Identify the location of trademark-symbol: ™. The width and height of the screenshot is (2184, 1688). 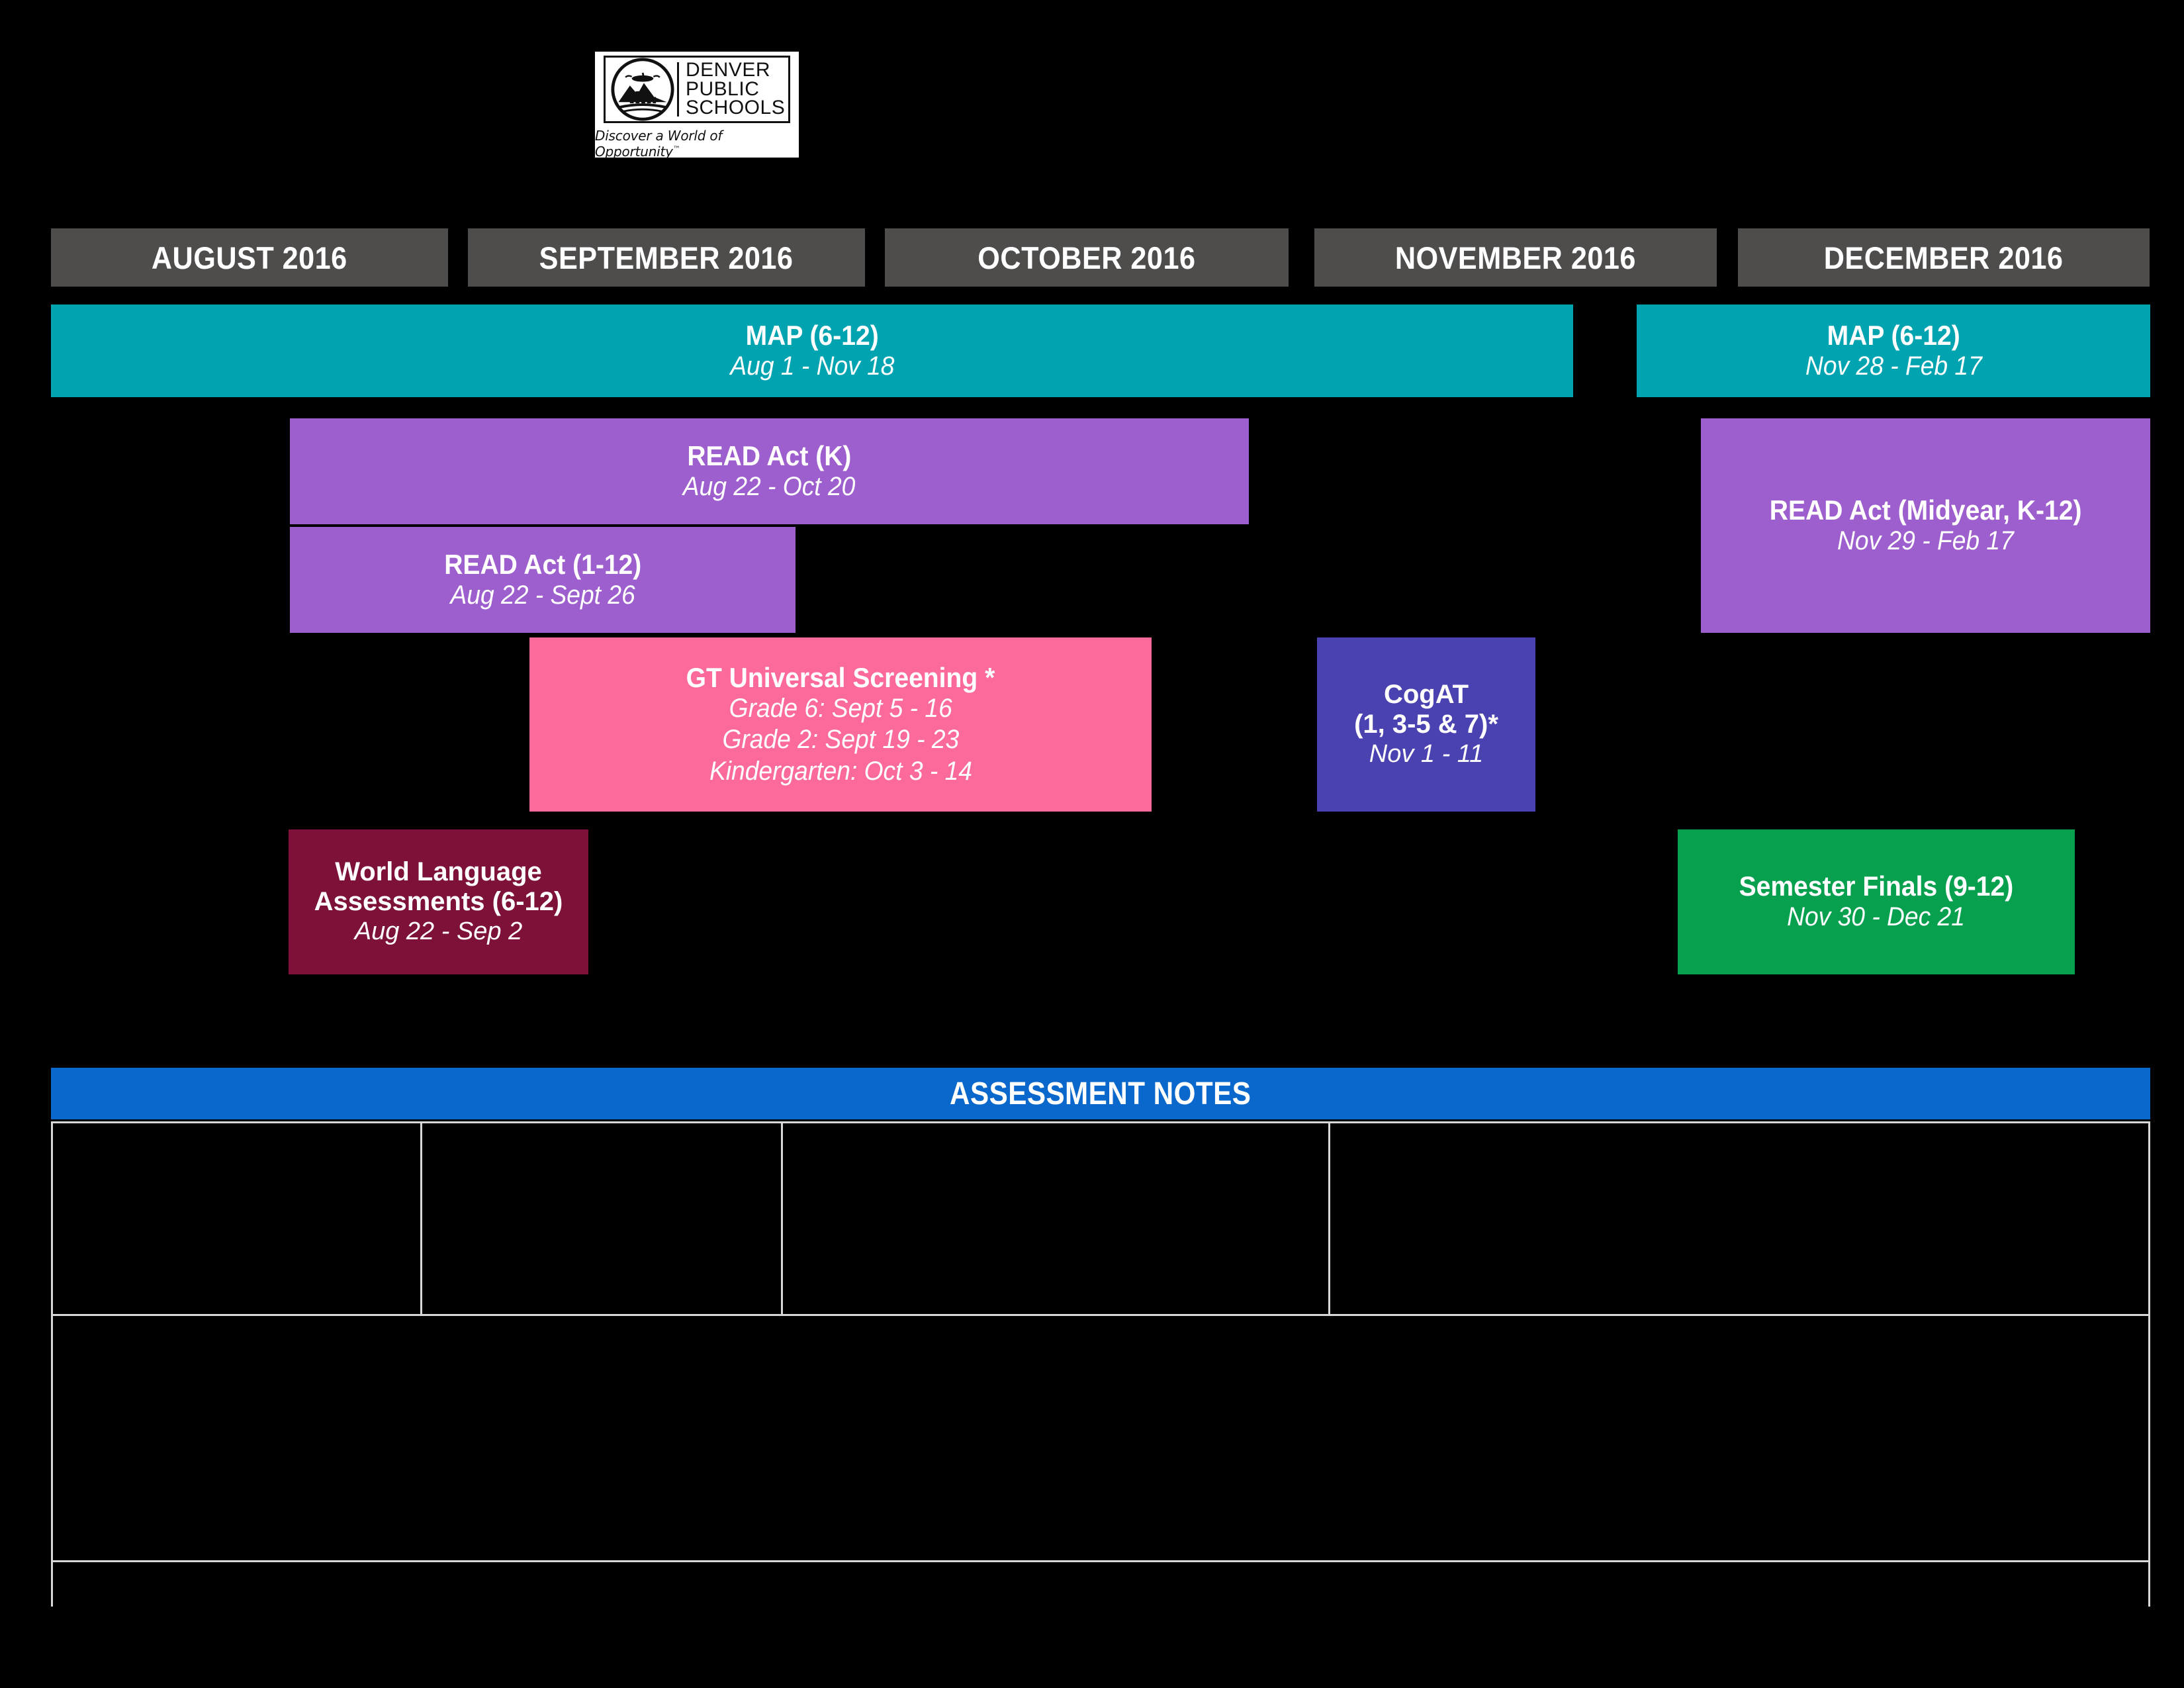
(676, 149).